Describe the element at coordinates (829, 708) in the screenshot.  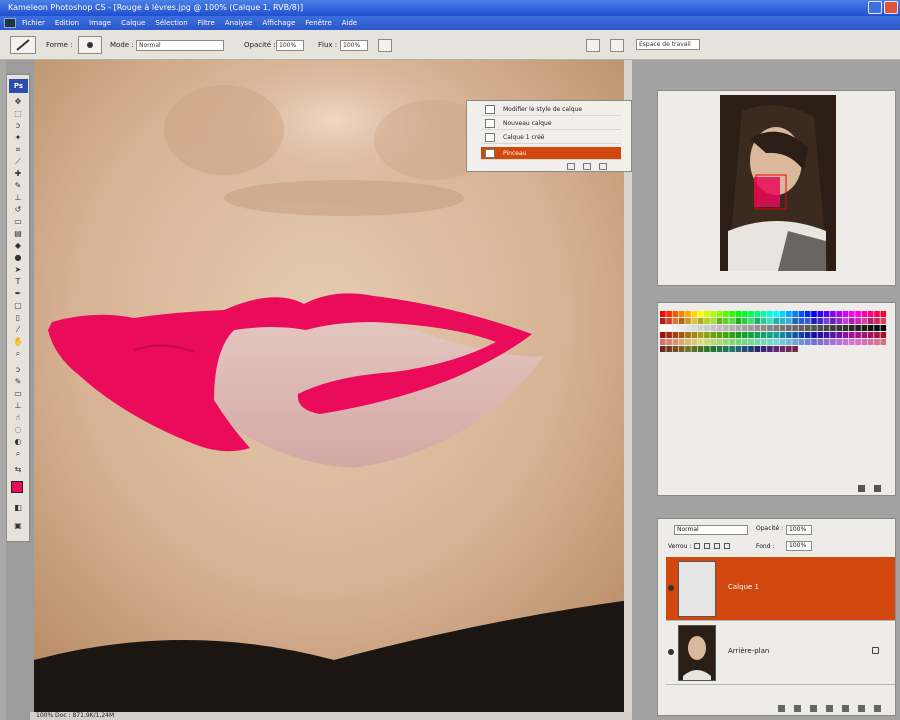
I see `new-group-icon` at that location.